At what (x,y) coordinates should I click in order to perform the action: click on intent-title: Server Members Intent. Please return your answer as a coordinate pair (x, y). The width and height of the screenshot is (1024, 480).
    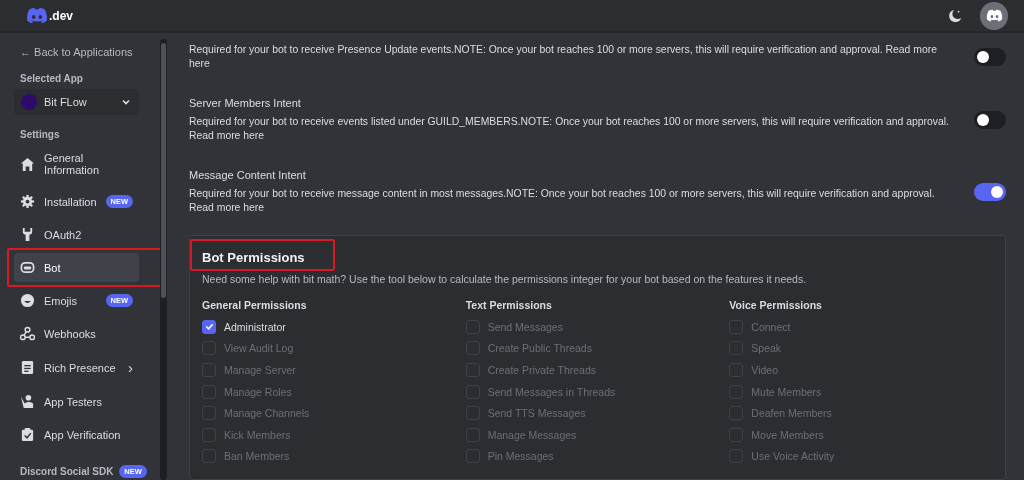
    Looking at the image, I should click on (245, 103).